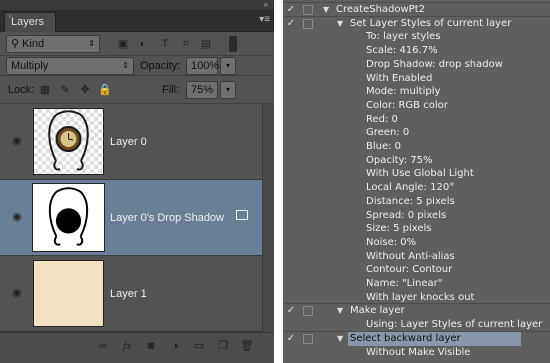 The width and height of the screenshot is (550, 363). I want to click on smart-object-filter-icon: ▤, so click(206, 44).